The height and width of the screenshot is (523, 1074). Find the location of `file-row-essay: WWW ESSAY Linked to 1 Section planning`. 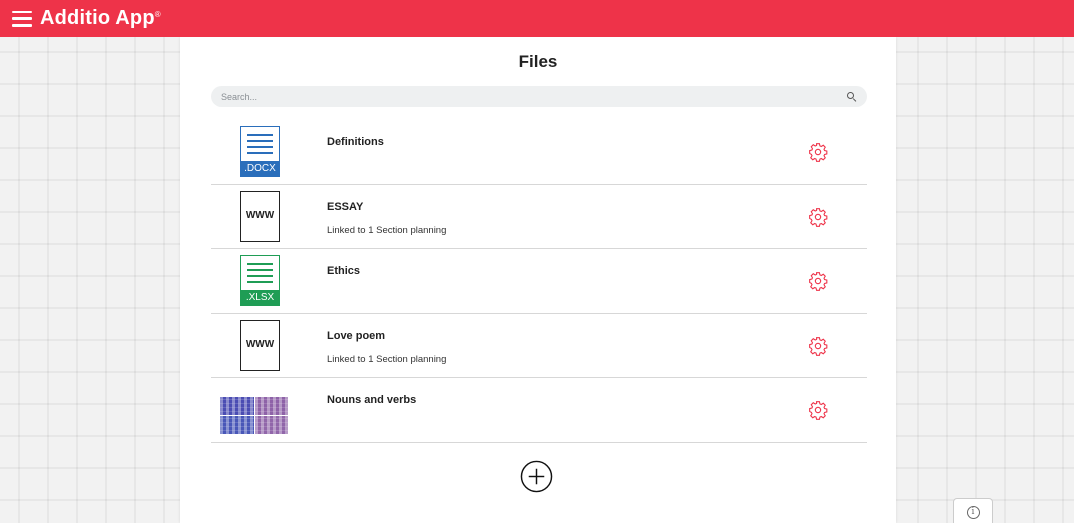

file-row-essay: WWW ESSAY Linked to 1 Section planning is located at coordinates (539, 217).